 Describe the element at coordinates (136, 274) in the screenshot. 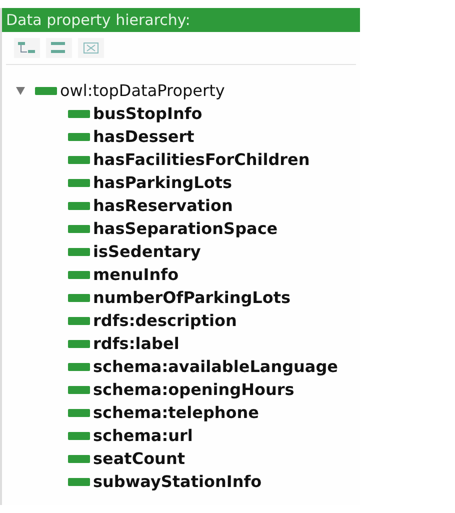

I see `tree-item: menuInfo` at that location.